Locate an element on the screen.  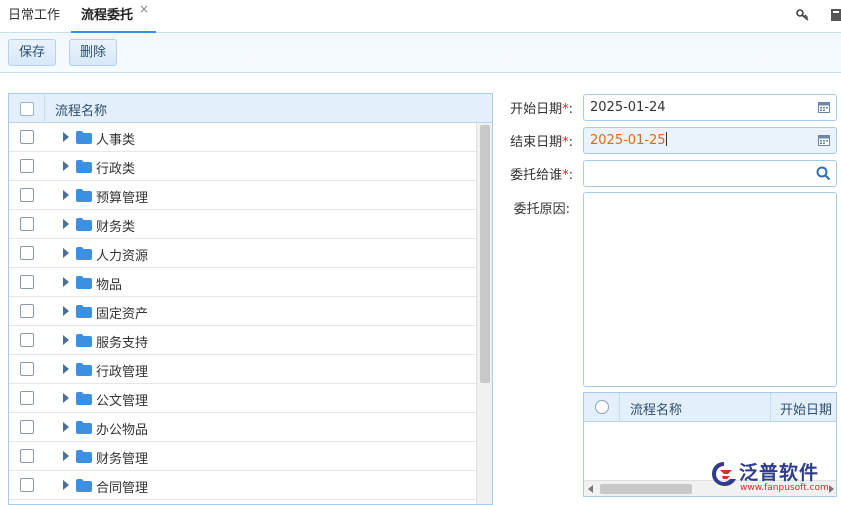
vertical-scrollbar is located at coordinates (484, 313).